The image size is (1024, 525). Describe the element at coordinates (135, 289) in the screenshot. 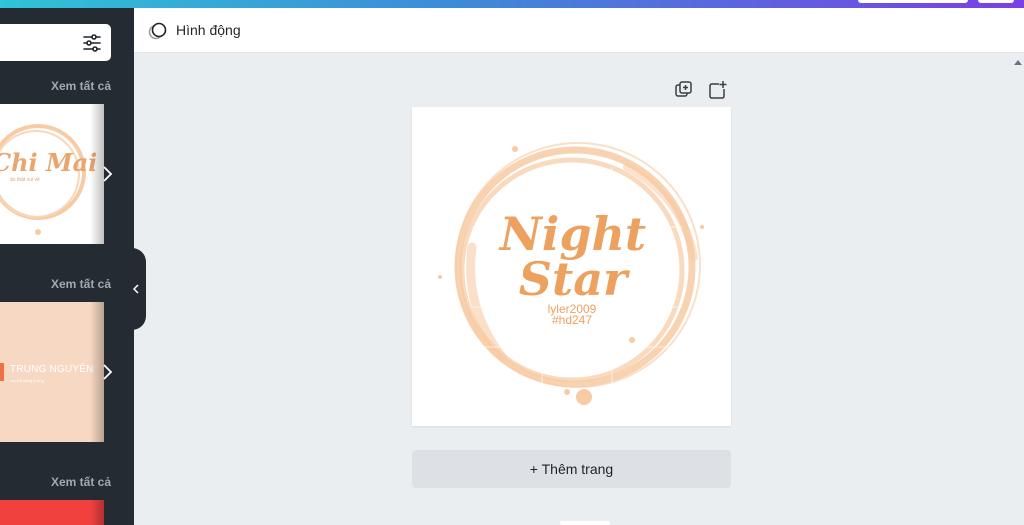

I see `chevron-left-icon` at that location.